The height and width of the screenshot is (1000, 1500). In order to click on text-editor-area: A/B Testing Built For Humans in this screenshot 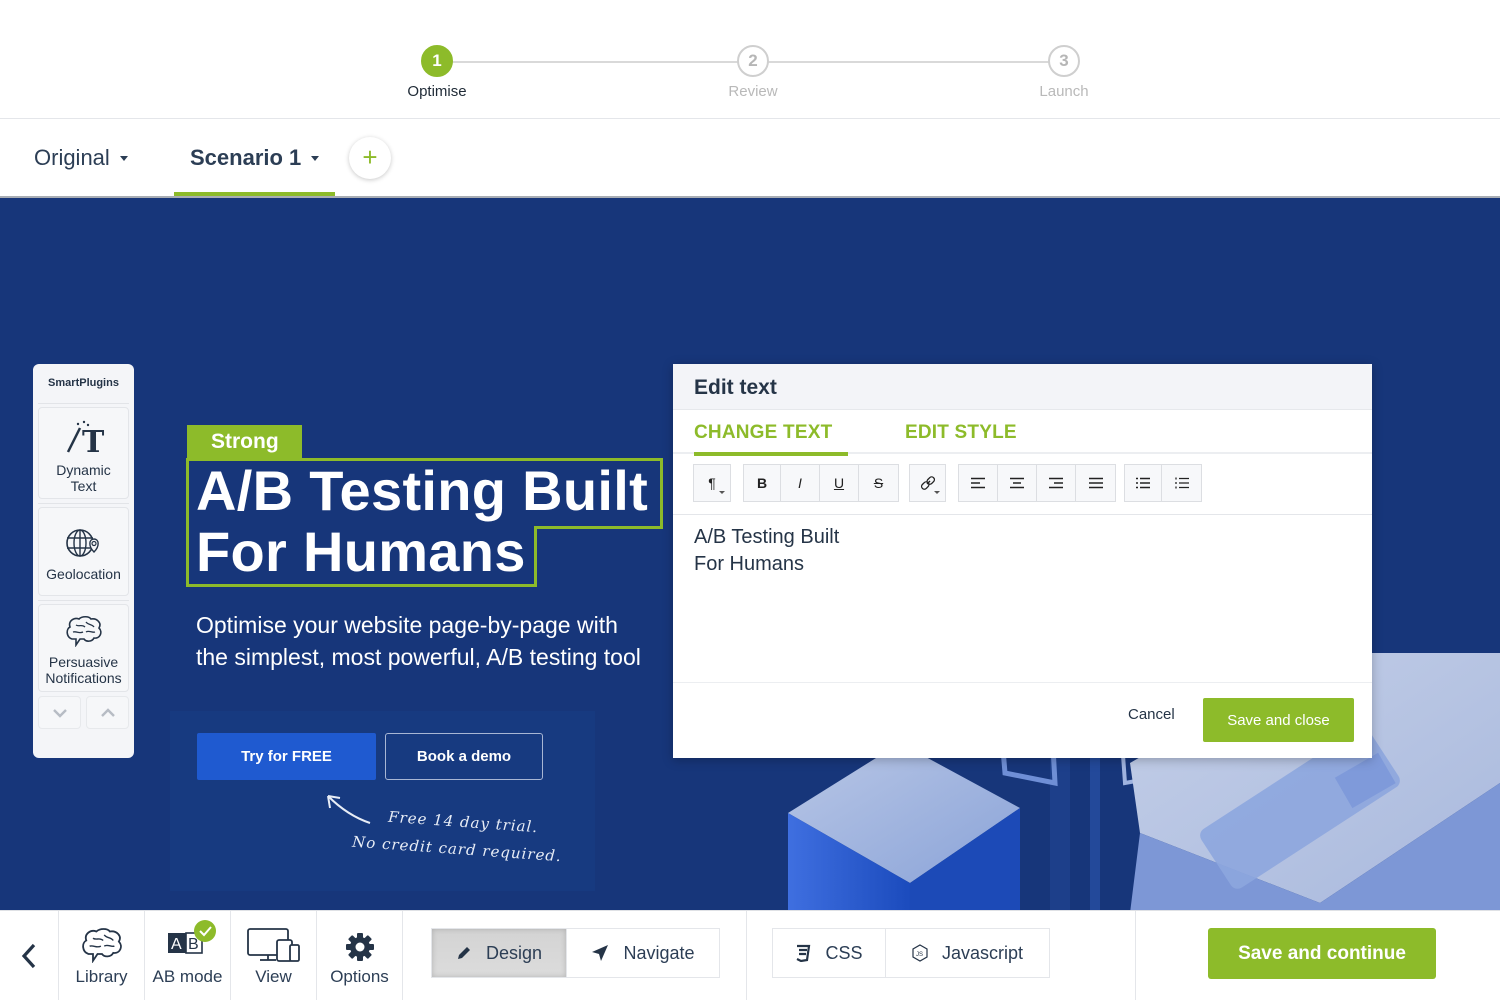, I will do `click(1022, 599)`.